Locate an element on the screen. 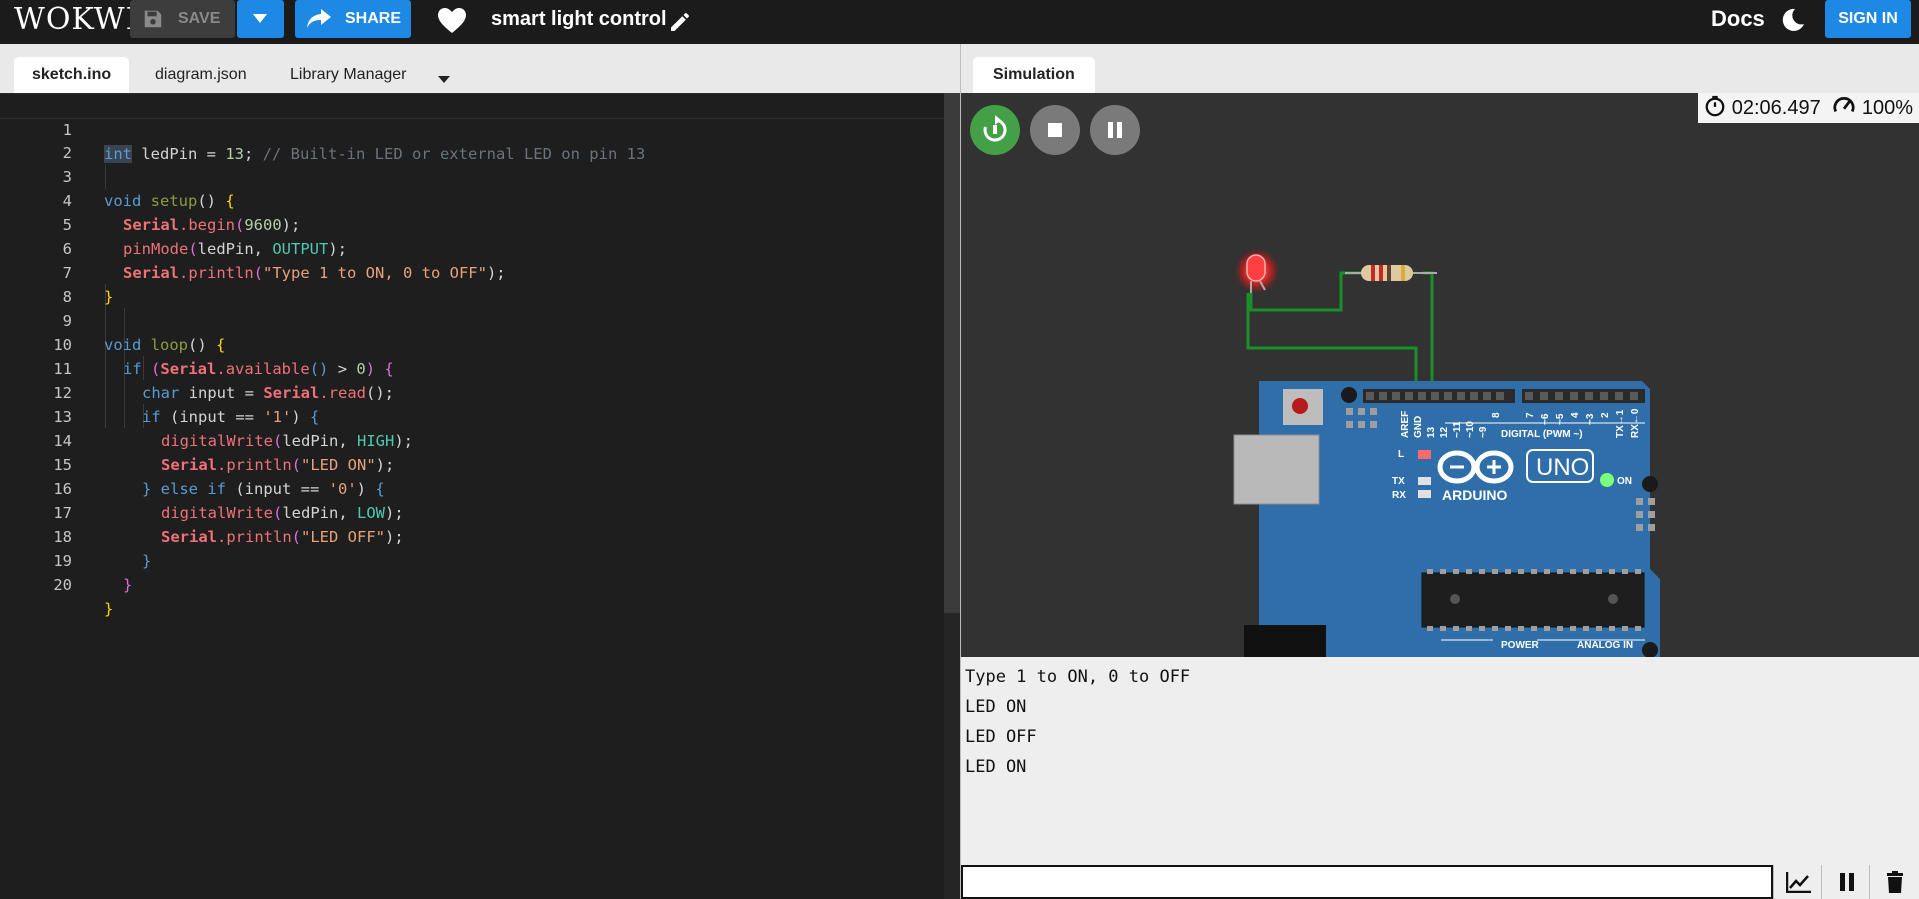  power-on-label: ON is located at coordinates (1624, 481).